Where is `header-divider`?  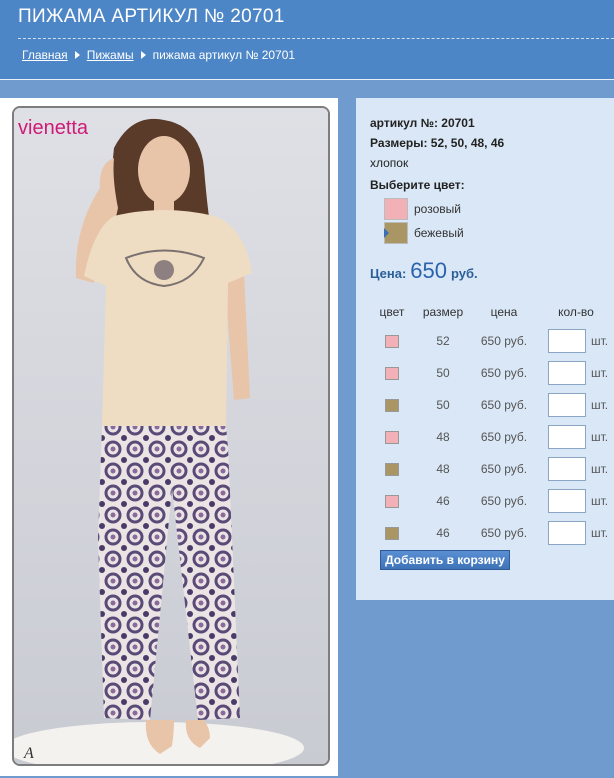 header-divider is located at coordinates (316, 38).